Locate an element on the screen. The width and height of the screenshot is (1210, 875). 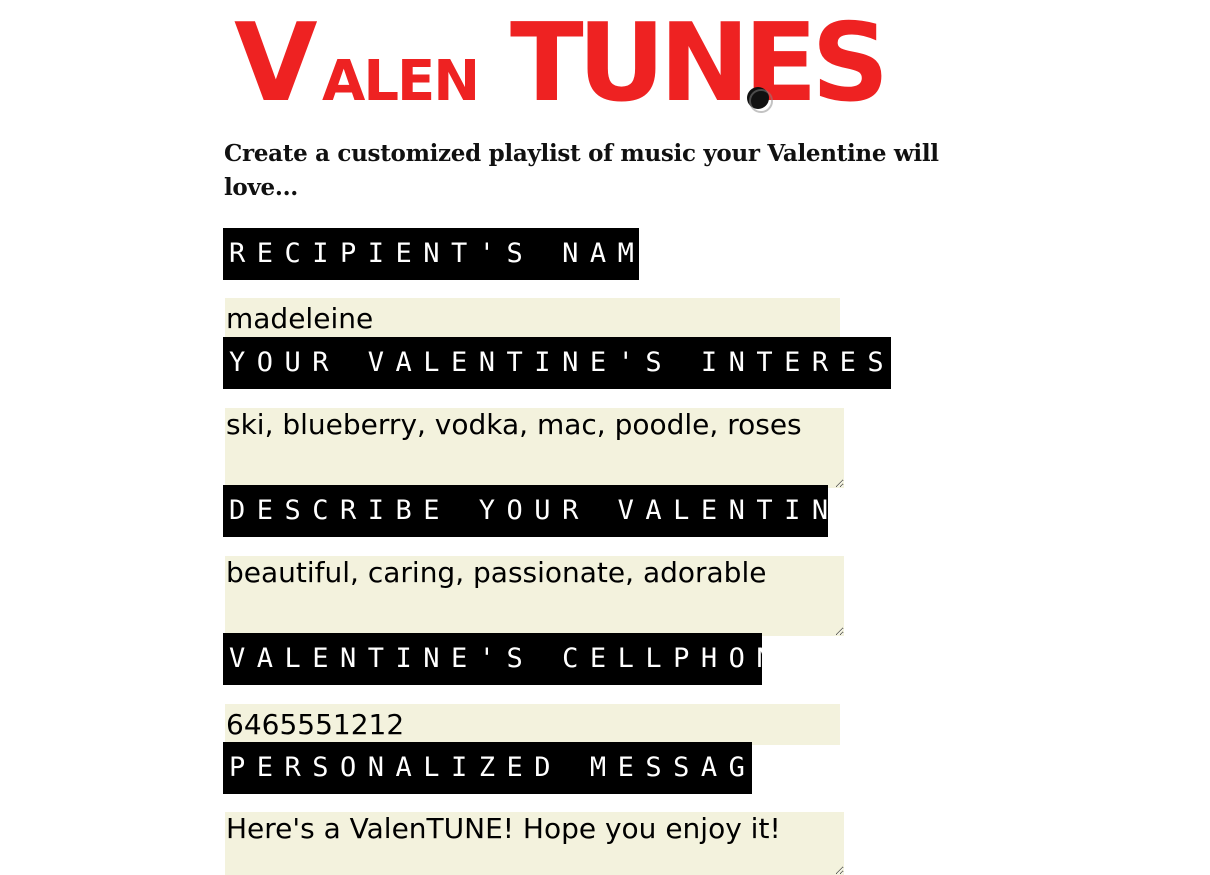
recipient-name-input is located at coordinates (532, 318).